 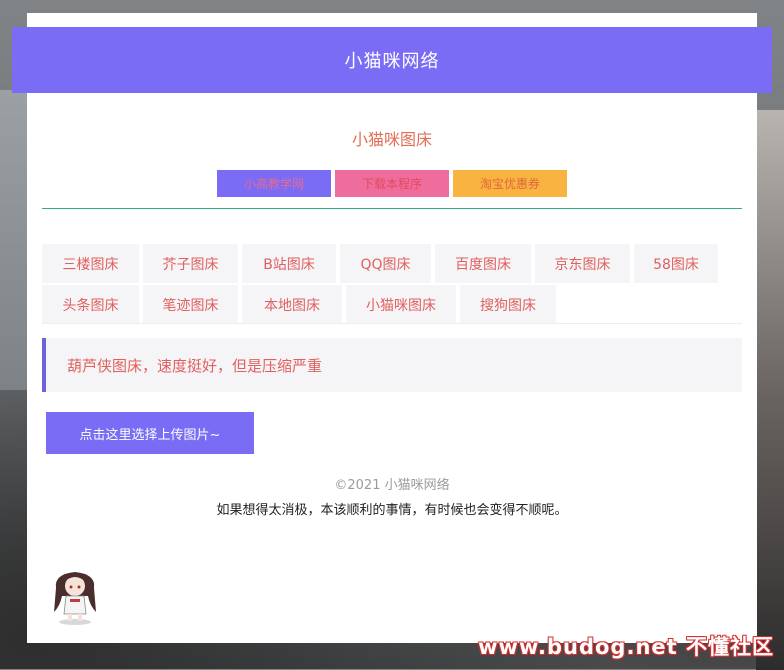 What do you see at coordinates (392, 510) in the screenshot?
I see `footer-quote: 如果想得太消极，本该顺利的事情，有时候也会变得不顺呢。` at bounding box center [392, 510].